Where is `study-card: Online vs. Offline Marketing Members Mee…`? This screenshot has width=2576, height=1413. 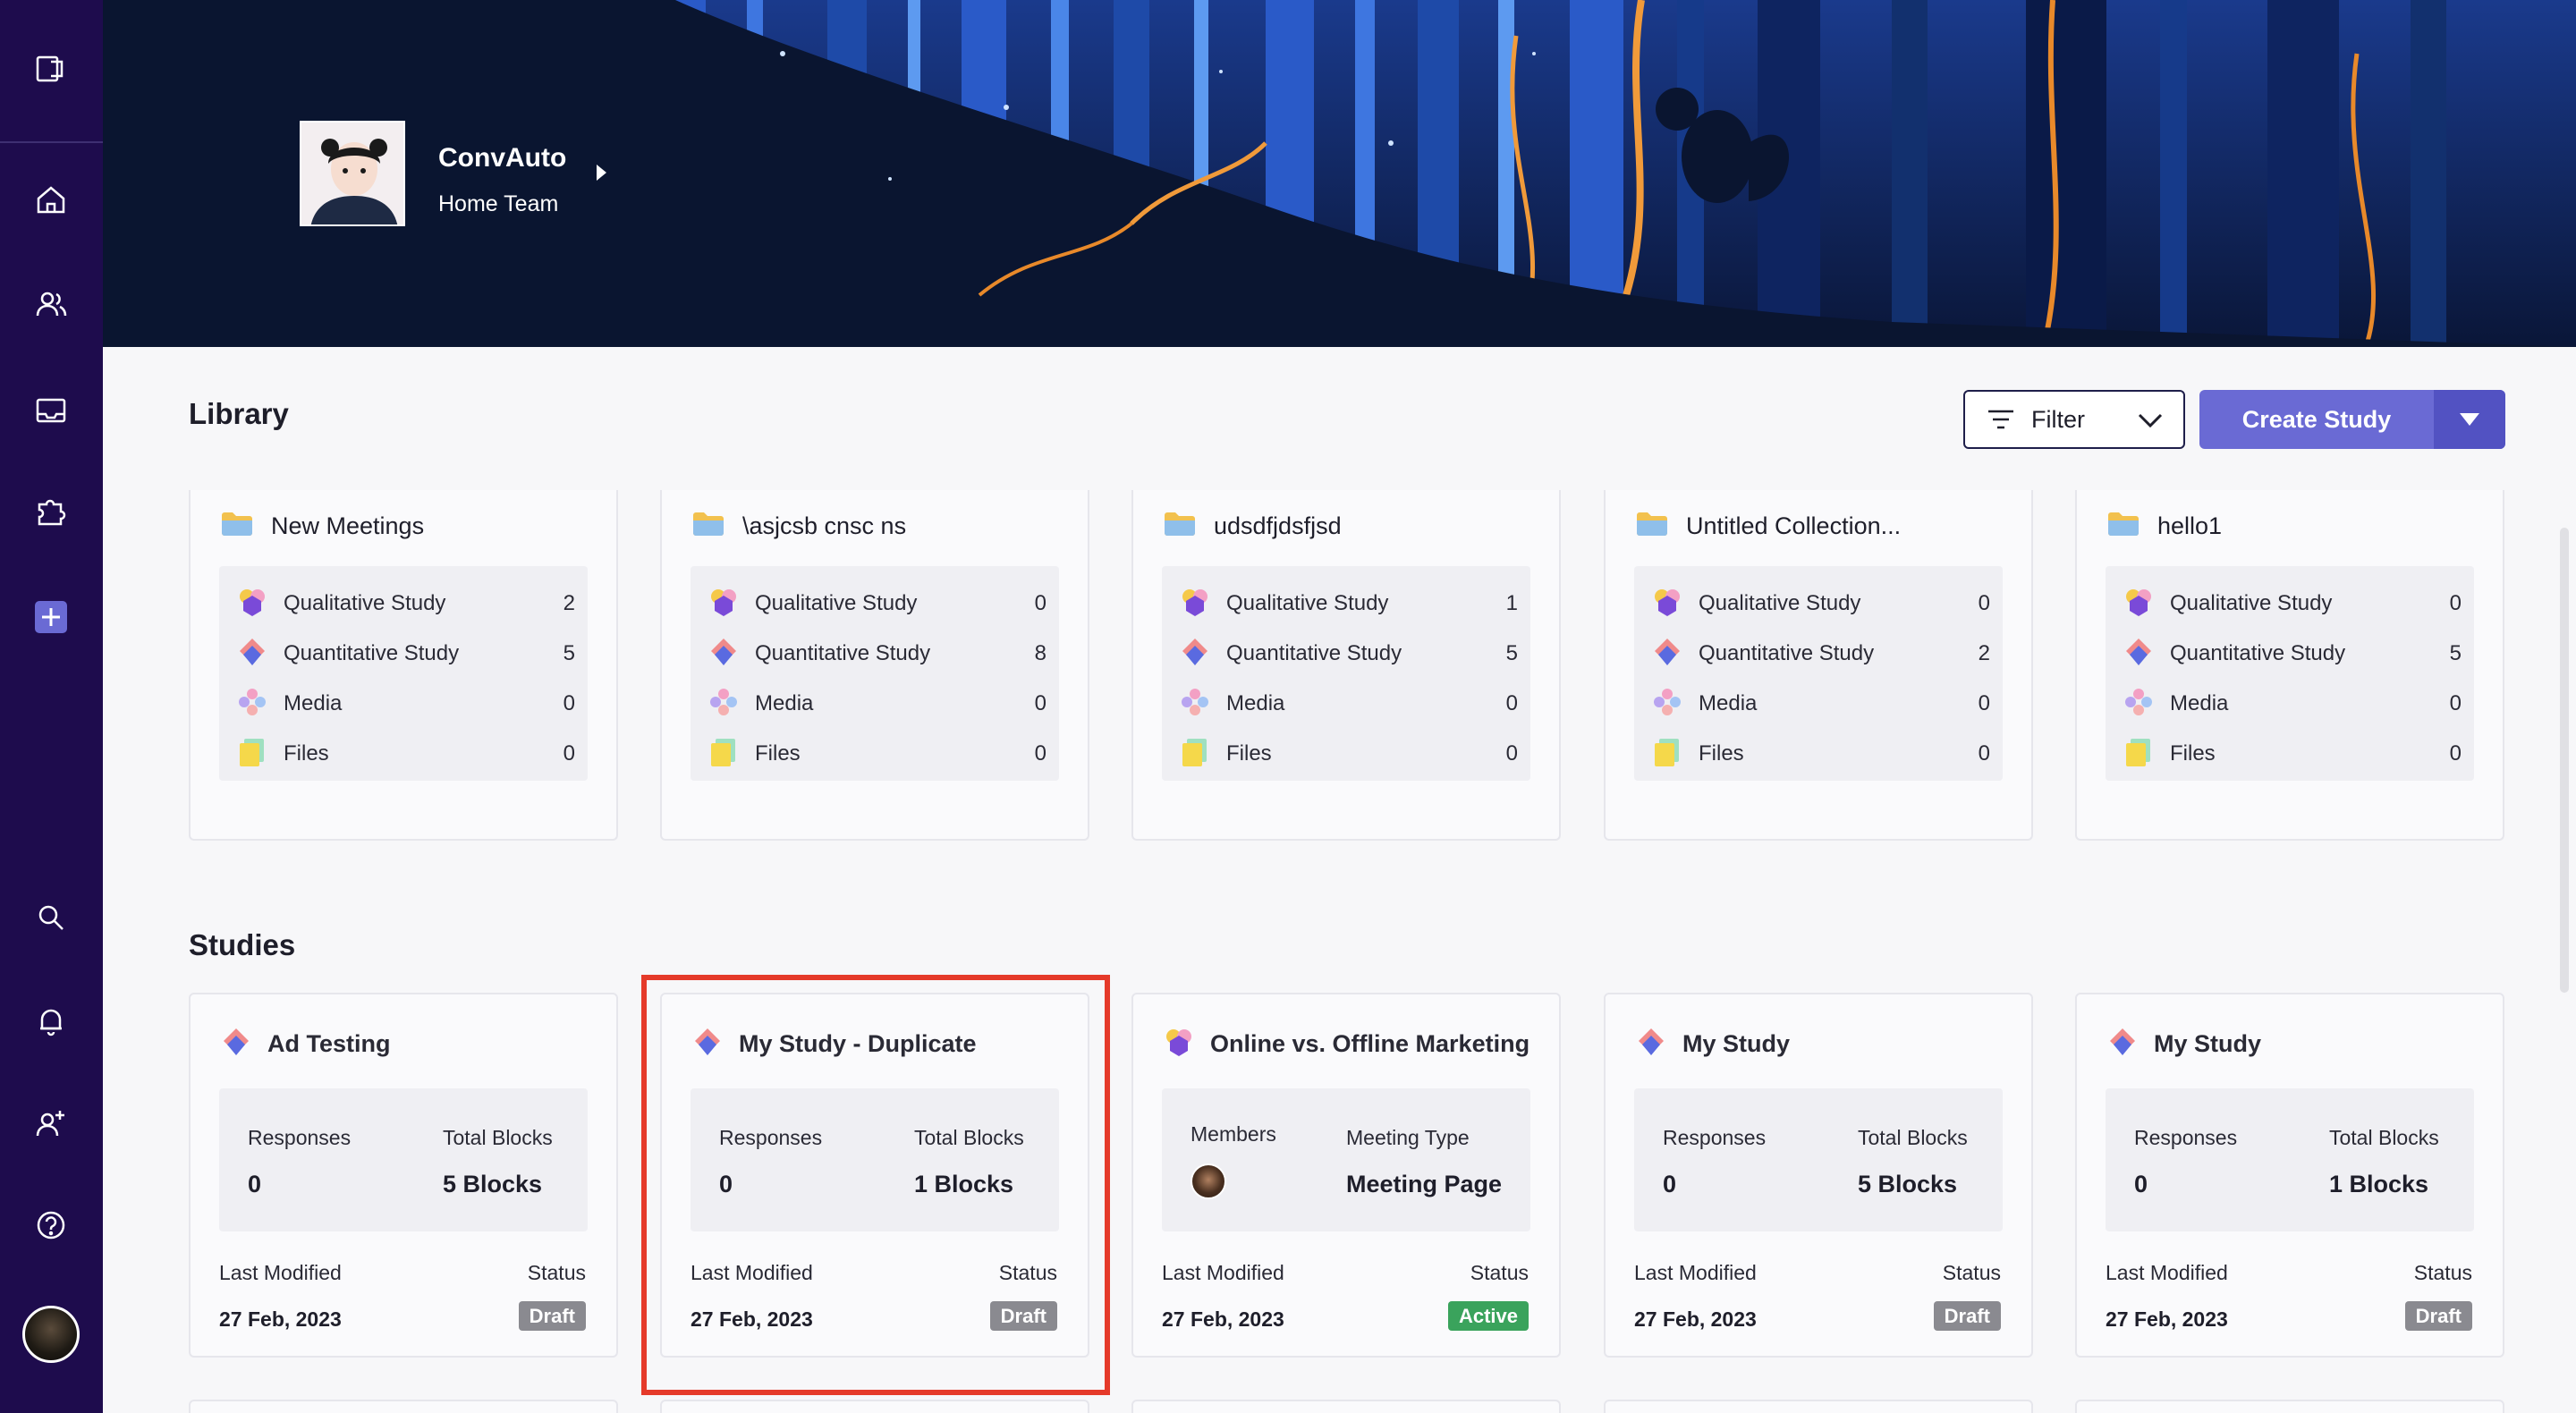 study-card: Online vs. Offline Marketing Members Mee… is located at coordinates (1346, 1175).